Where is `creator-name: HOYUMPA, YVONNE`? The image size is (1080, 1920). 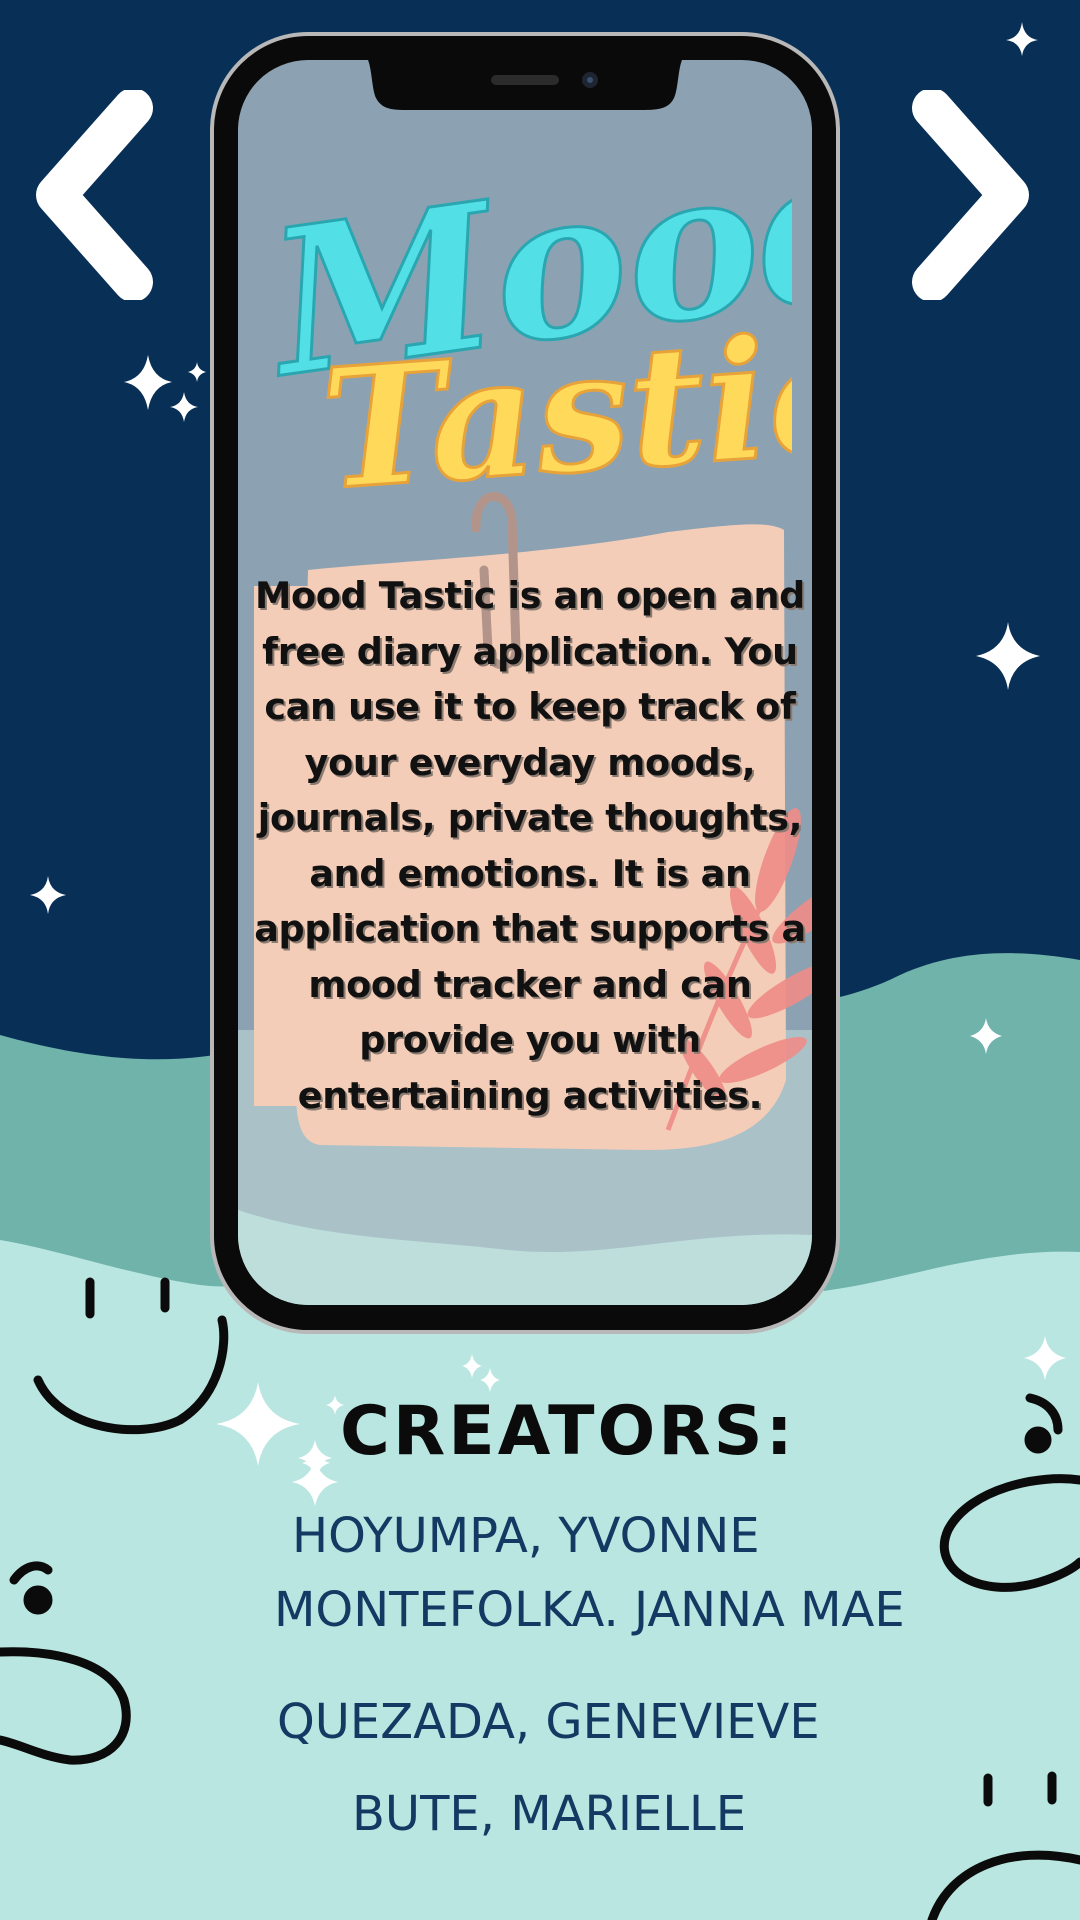
creator-name: HOYUMPA, YVONNE is located at coordinates (526, 1536).